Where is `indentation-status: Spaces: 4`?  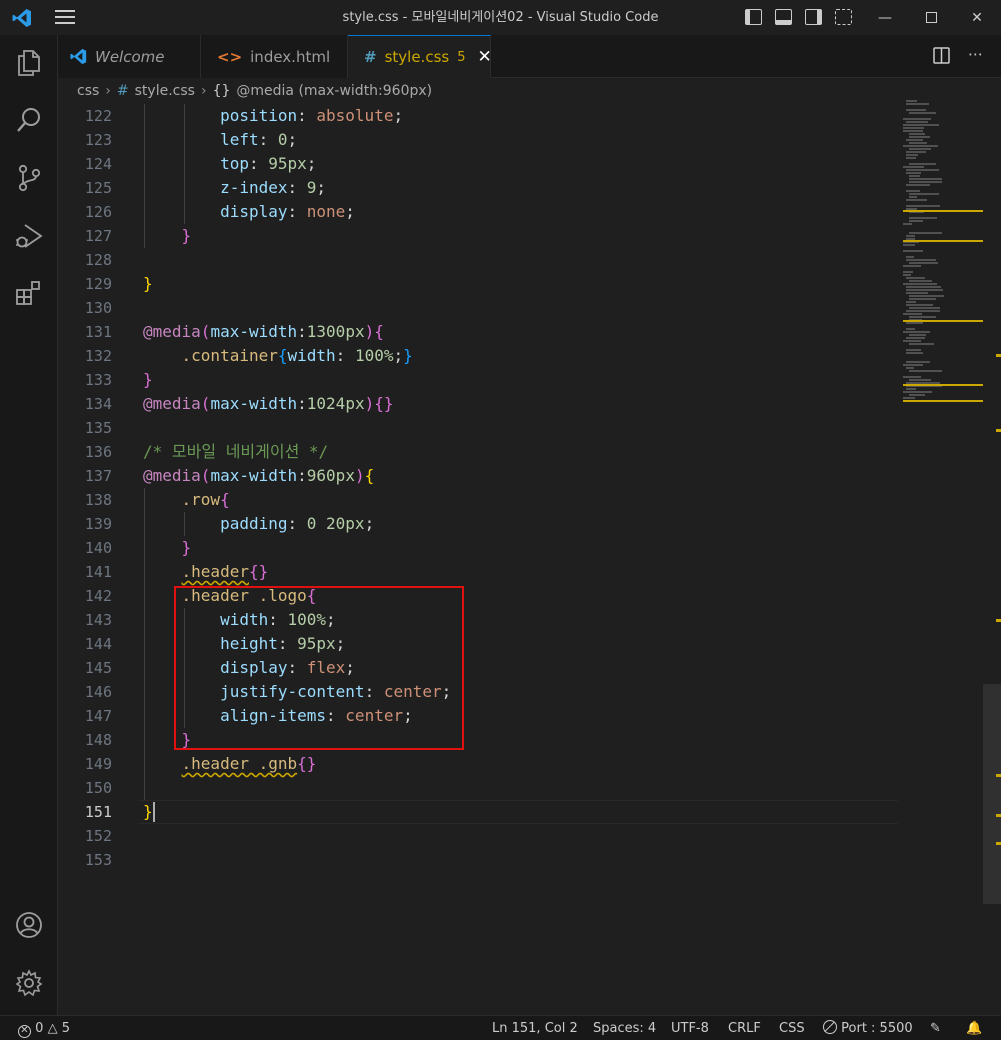
indentation-status: Spaces: 4 is located at coordinates (624, 1028).